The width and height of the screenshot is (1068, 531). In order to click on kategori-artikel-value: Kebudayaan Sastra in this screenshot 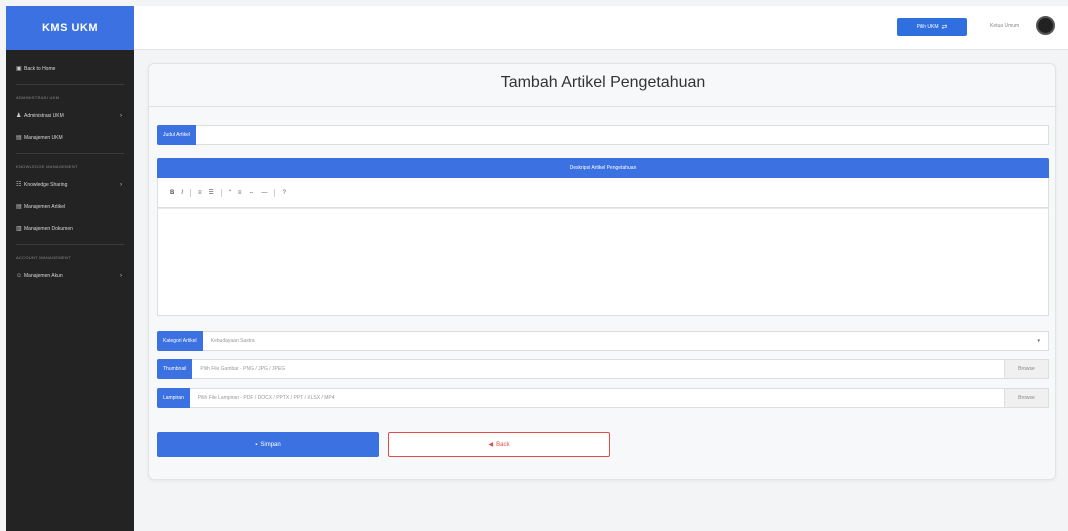, I will do `click(232, 341)`.